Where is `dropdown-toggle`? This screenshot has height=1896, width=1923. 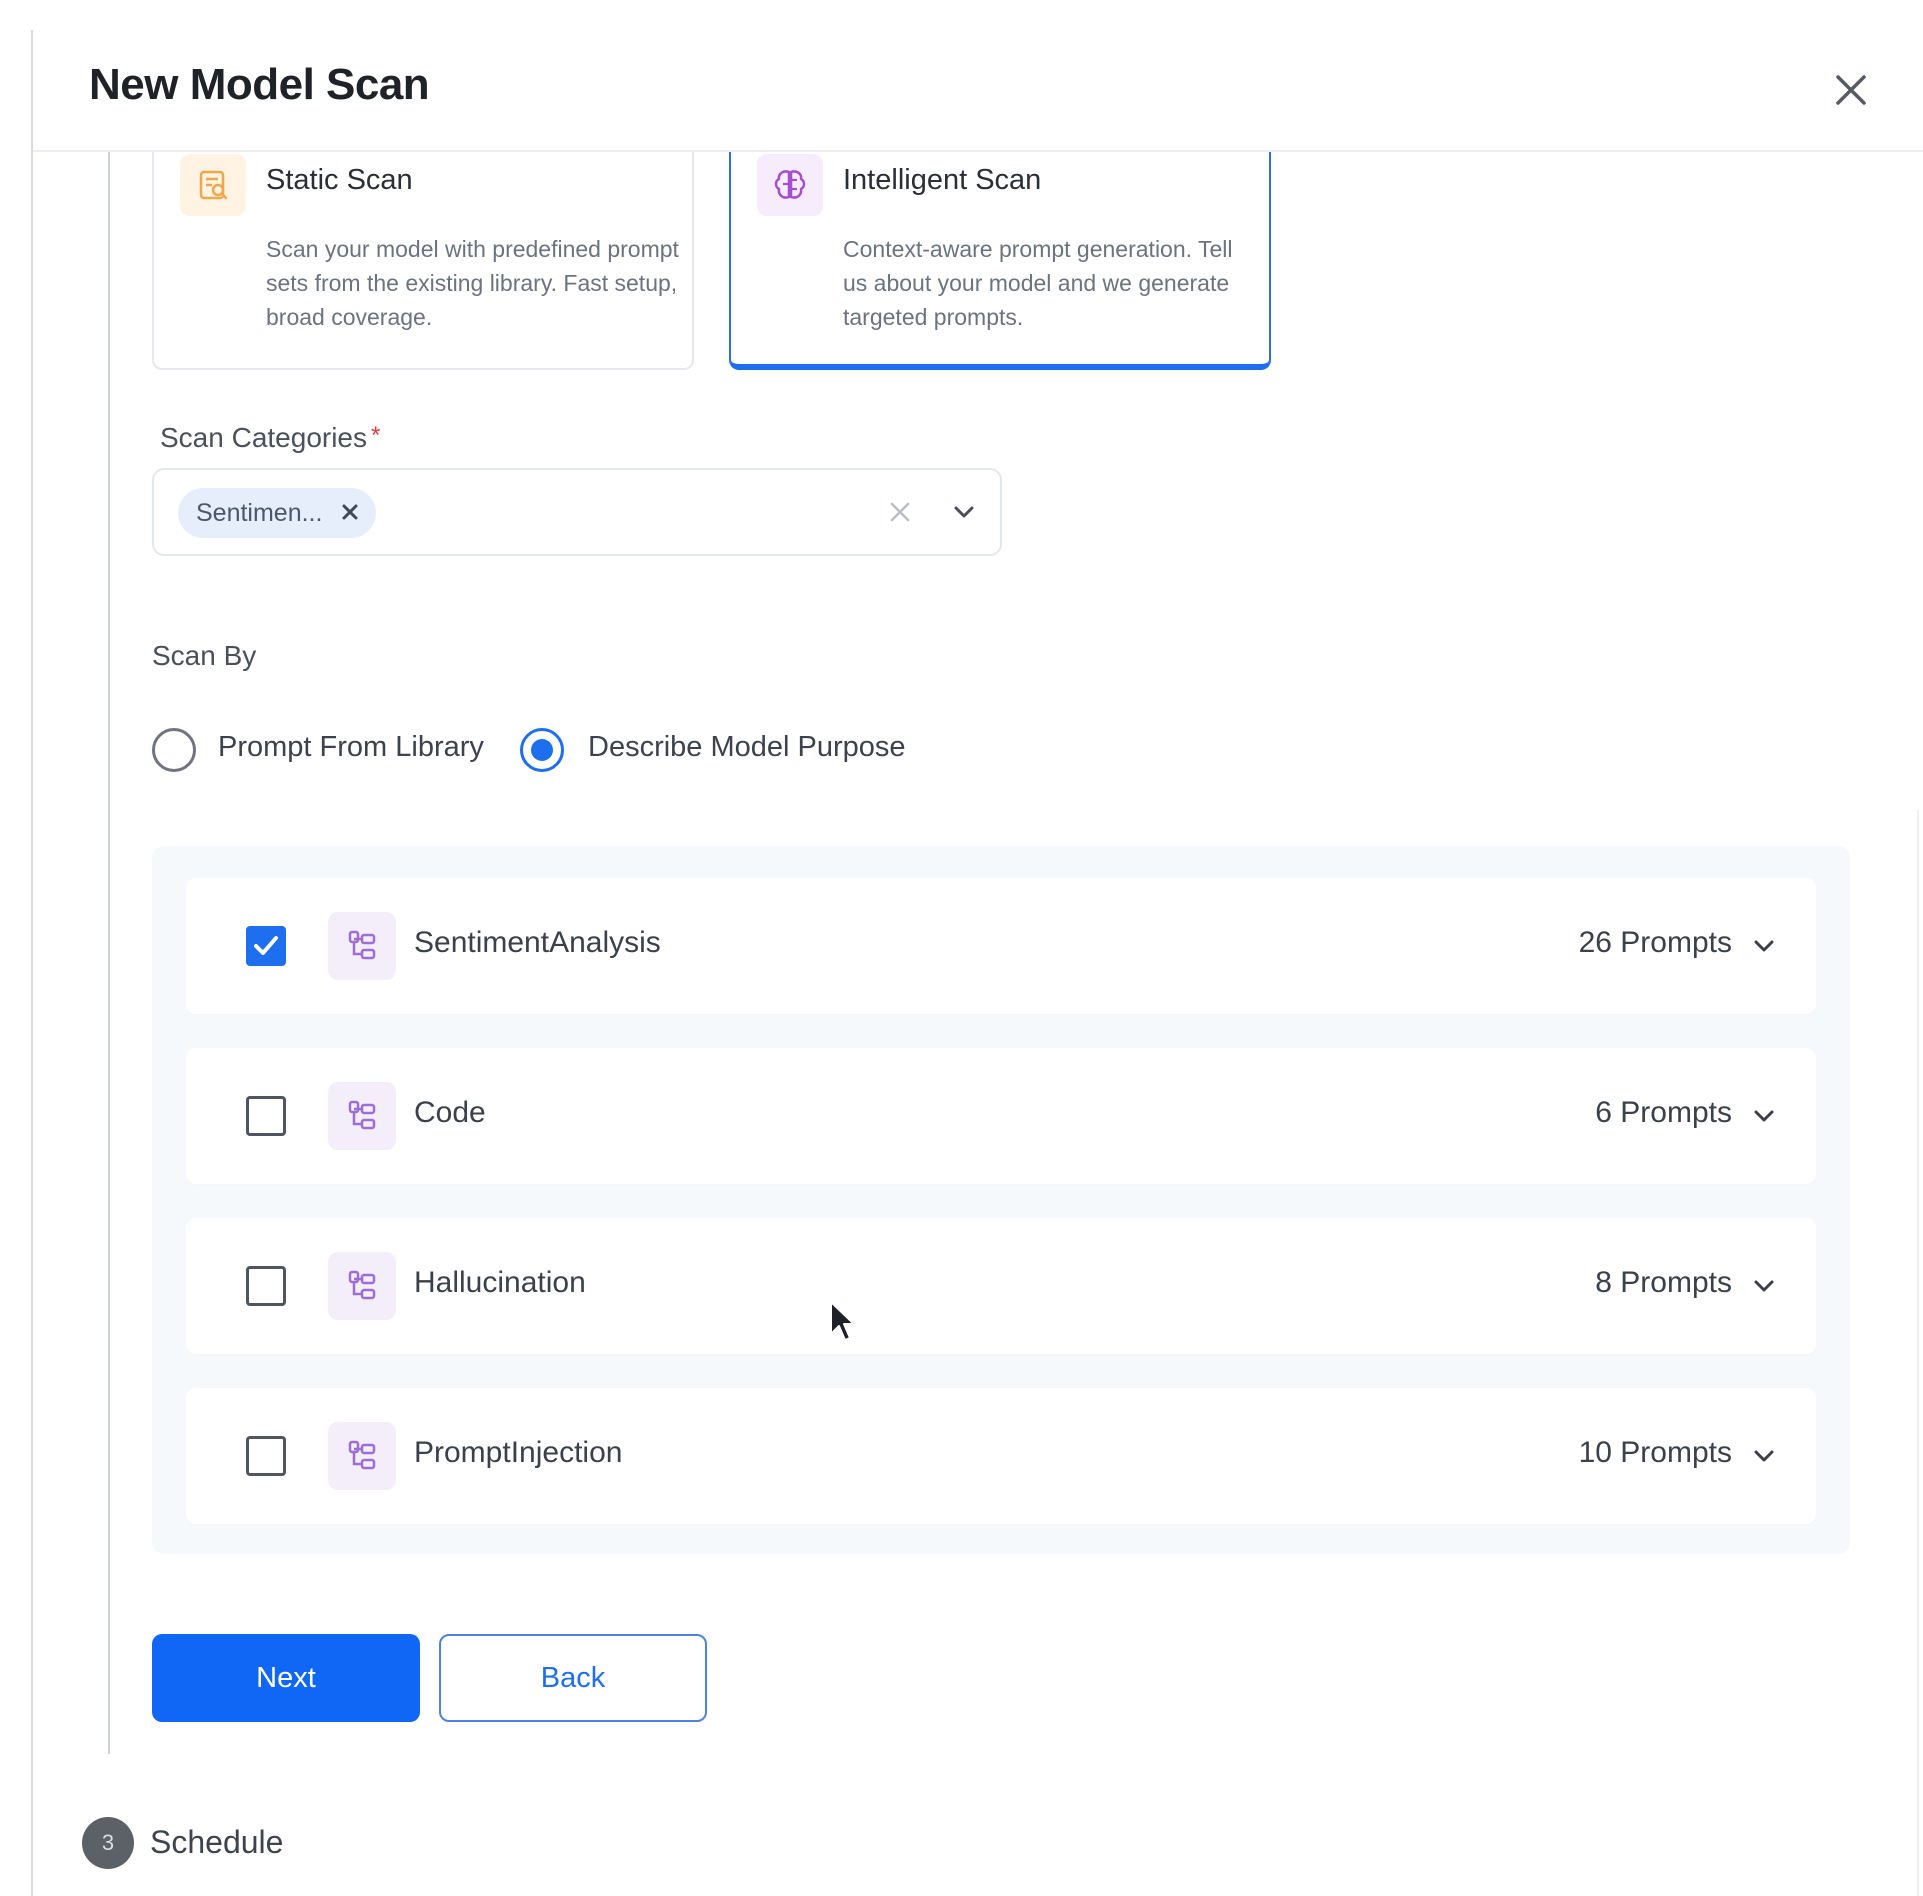 dropdown-toggle is located at coordinates (964, 512).